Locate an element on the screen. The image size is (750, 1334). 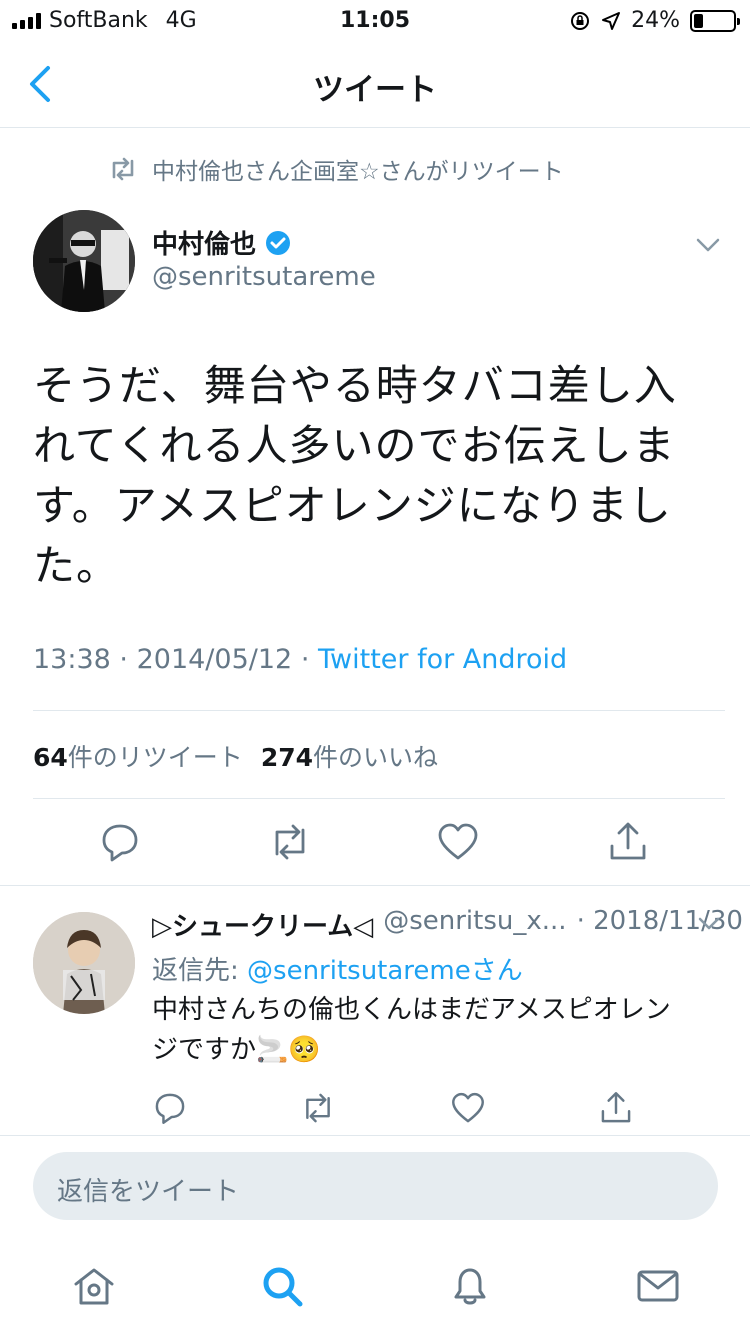
likes-count: 274 is located at coordinates (286, 757).